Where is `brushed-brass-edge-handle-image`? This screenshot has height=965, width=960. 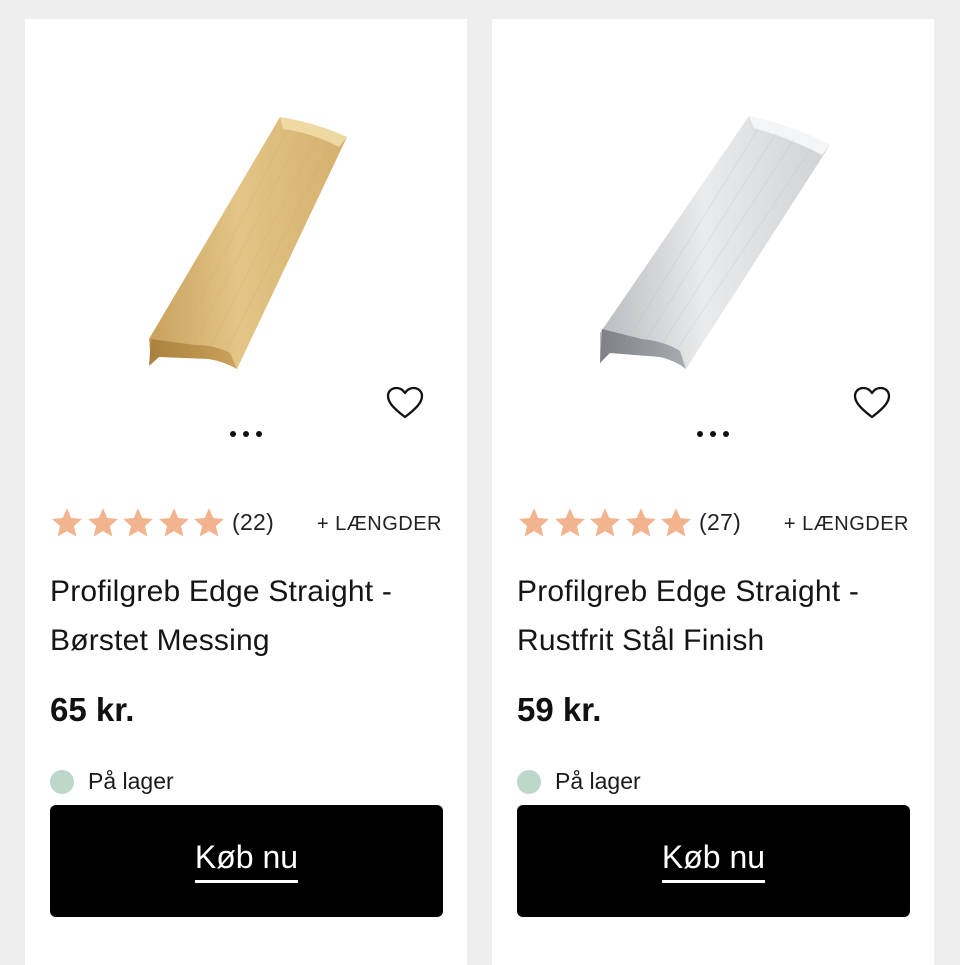
brushed-brass-edge-handle-image is located at coordinates (248, 243).